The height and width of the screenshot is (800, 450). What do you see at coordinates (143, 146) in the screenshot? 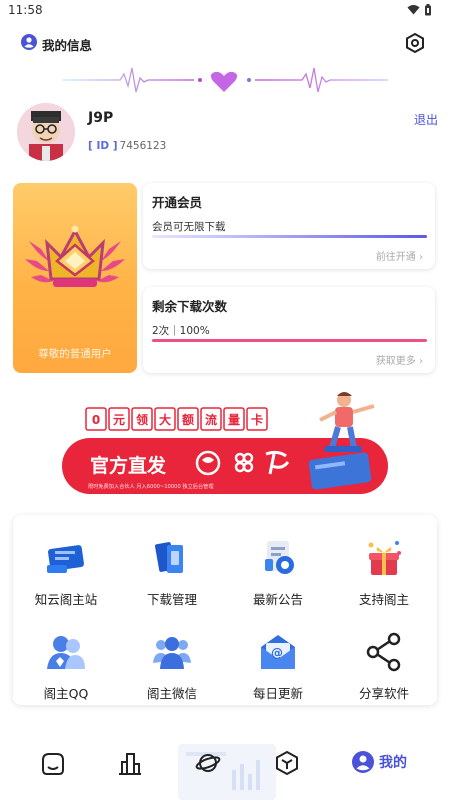
I see `user-id-value: 7456123` at bounding box center [143, 146].